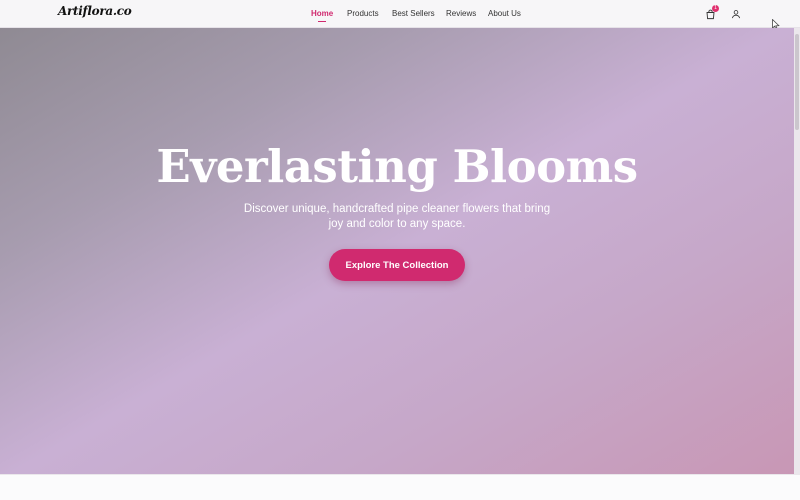 Image resolution: width=800 pixels, height=500 pixels. I want to click on nav-item-about-us: About Us, so click(504, 13).